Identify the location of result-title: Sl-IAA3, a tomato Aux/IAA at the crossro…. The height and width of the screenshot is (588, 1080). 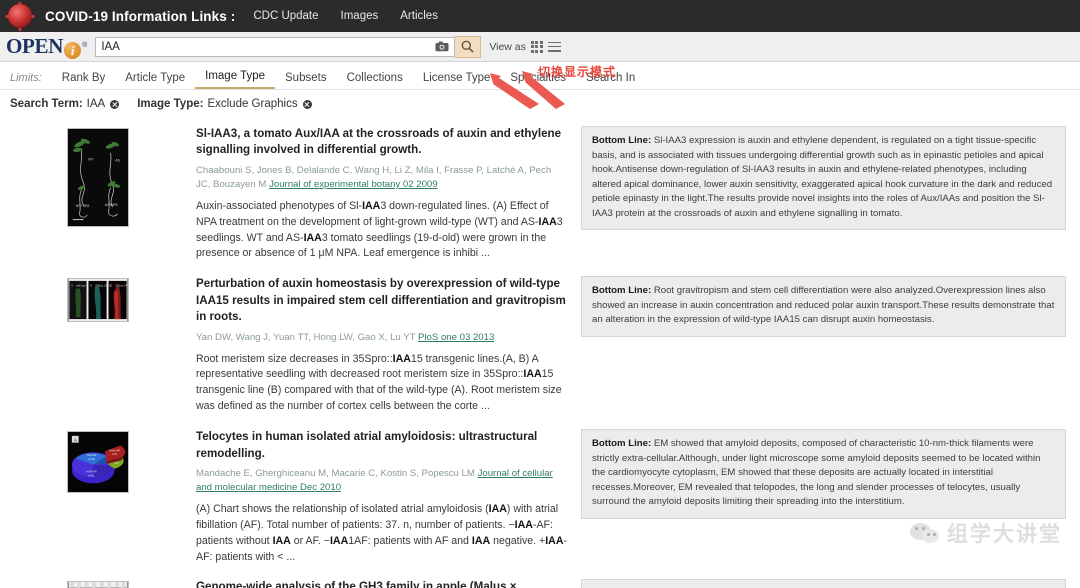
(381, 142).